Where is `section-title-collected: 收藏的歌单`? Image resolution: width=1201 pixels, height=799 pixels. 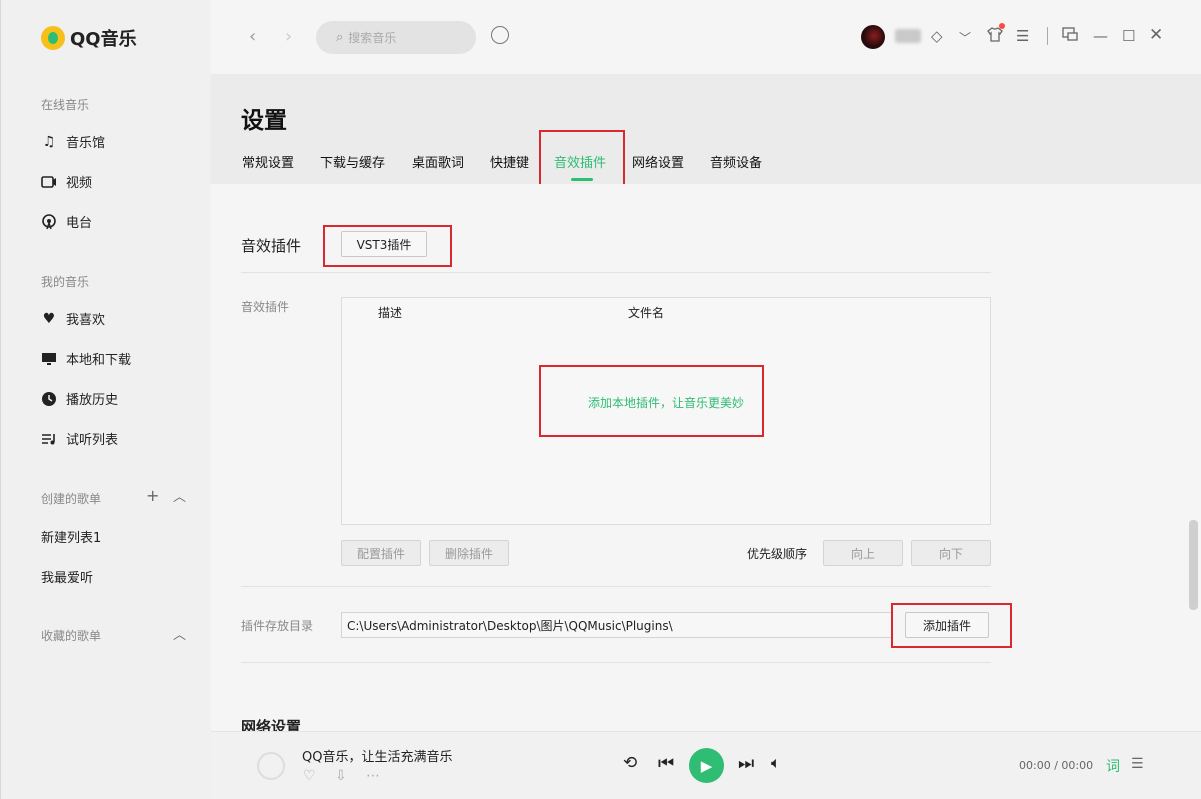 section-title-collected: 收藏的歌单 is located at coordinates (71, 636).